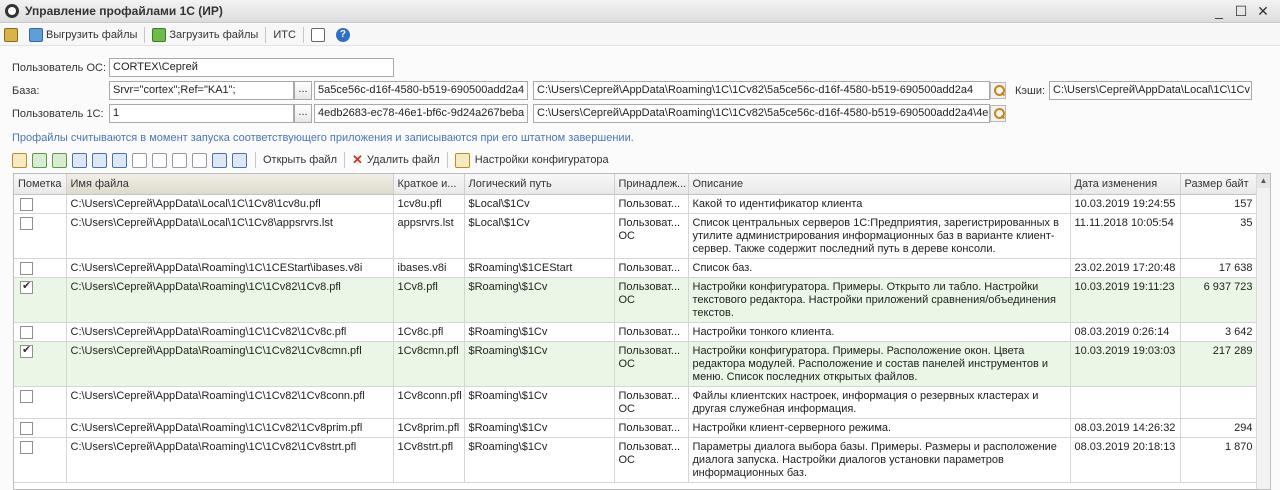  Describe the element at coordinates (1219, 236) in the screenshot. I see `cell-size: 35` at that location.